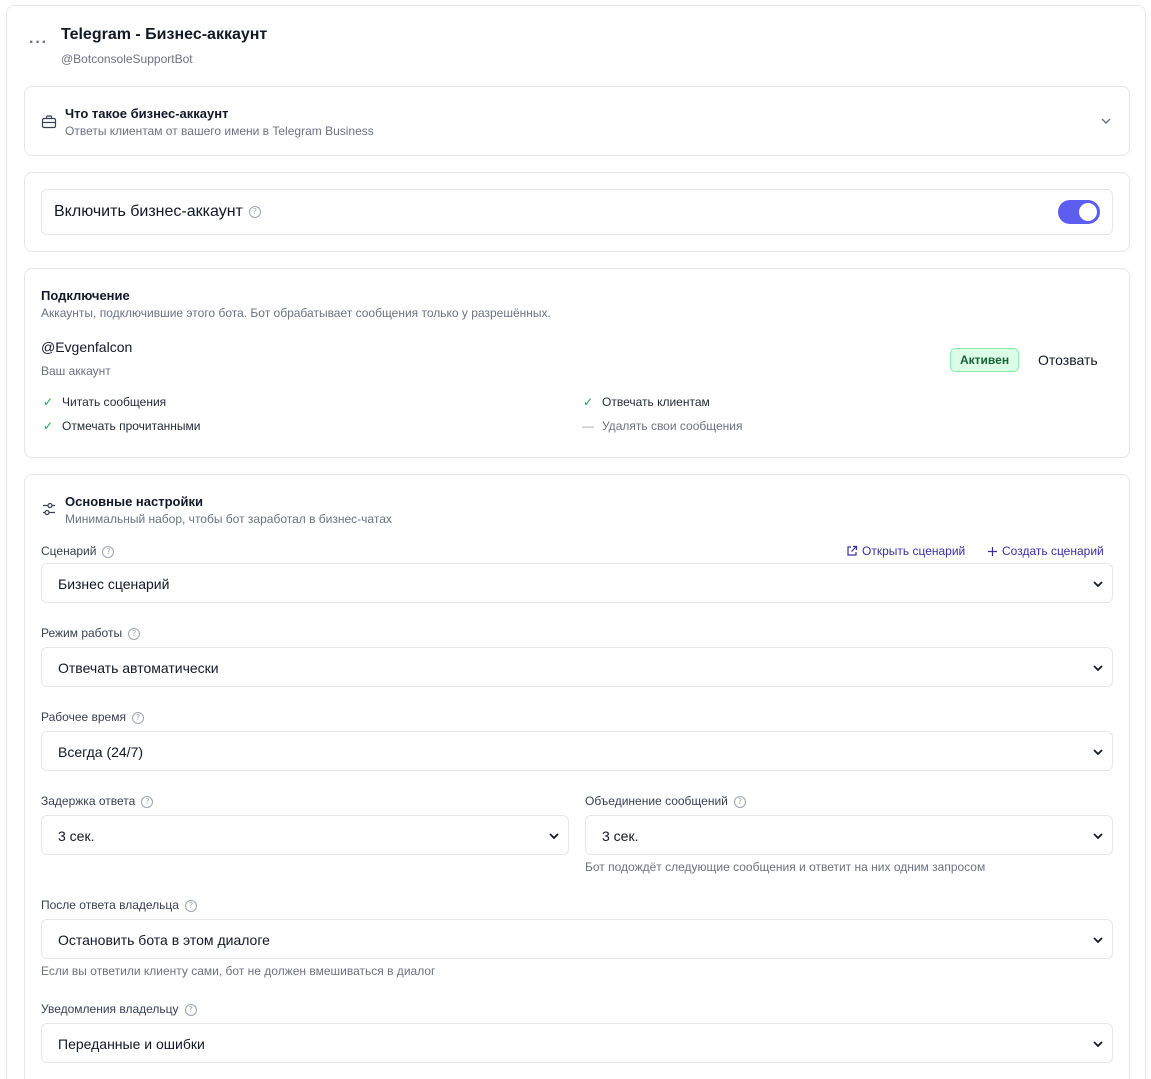 Image resolution: width=1151 pixels, height=1079 pixels. Describe the element at coordinates (83, 717) in the screenshot. I see `work-time-label: Рабочее время` at that location.